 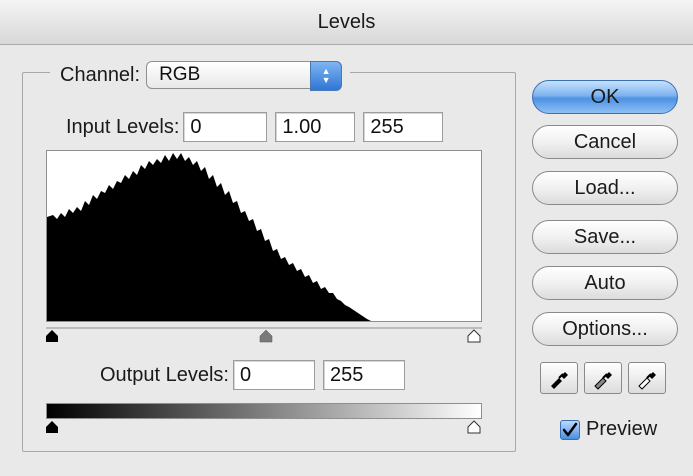 I want to click on preview-checkbox, so click(x=570, y=429).